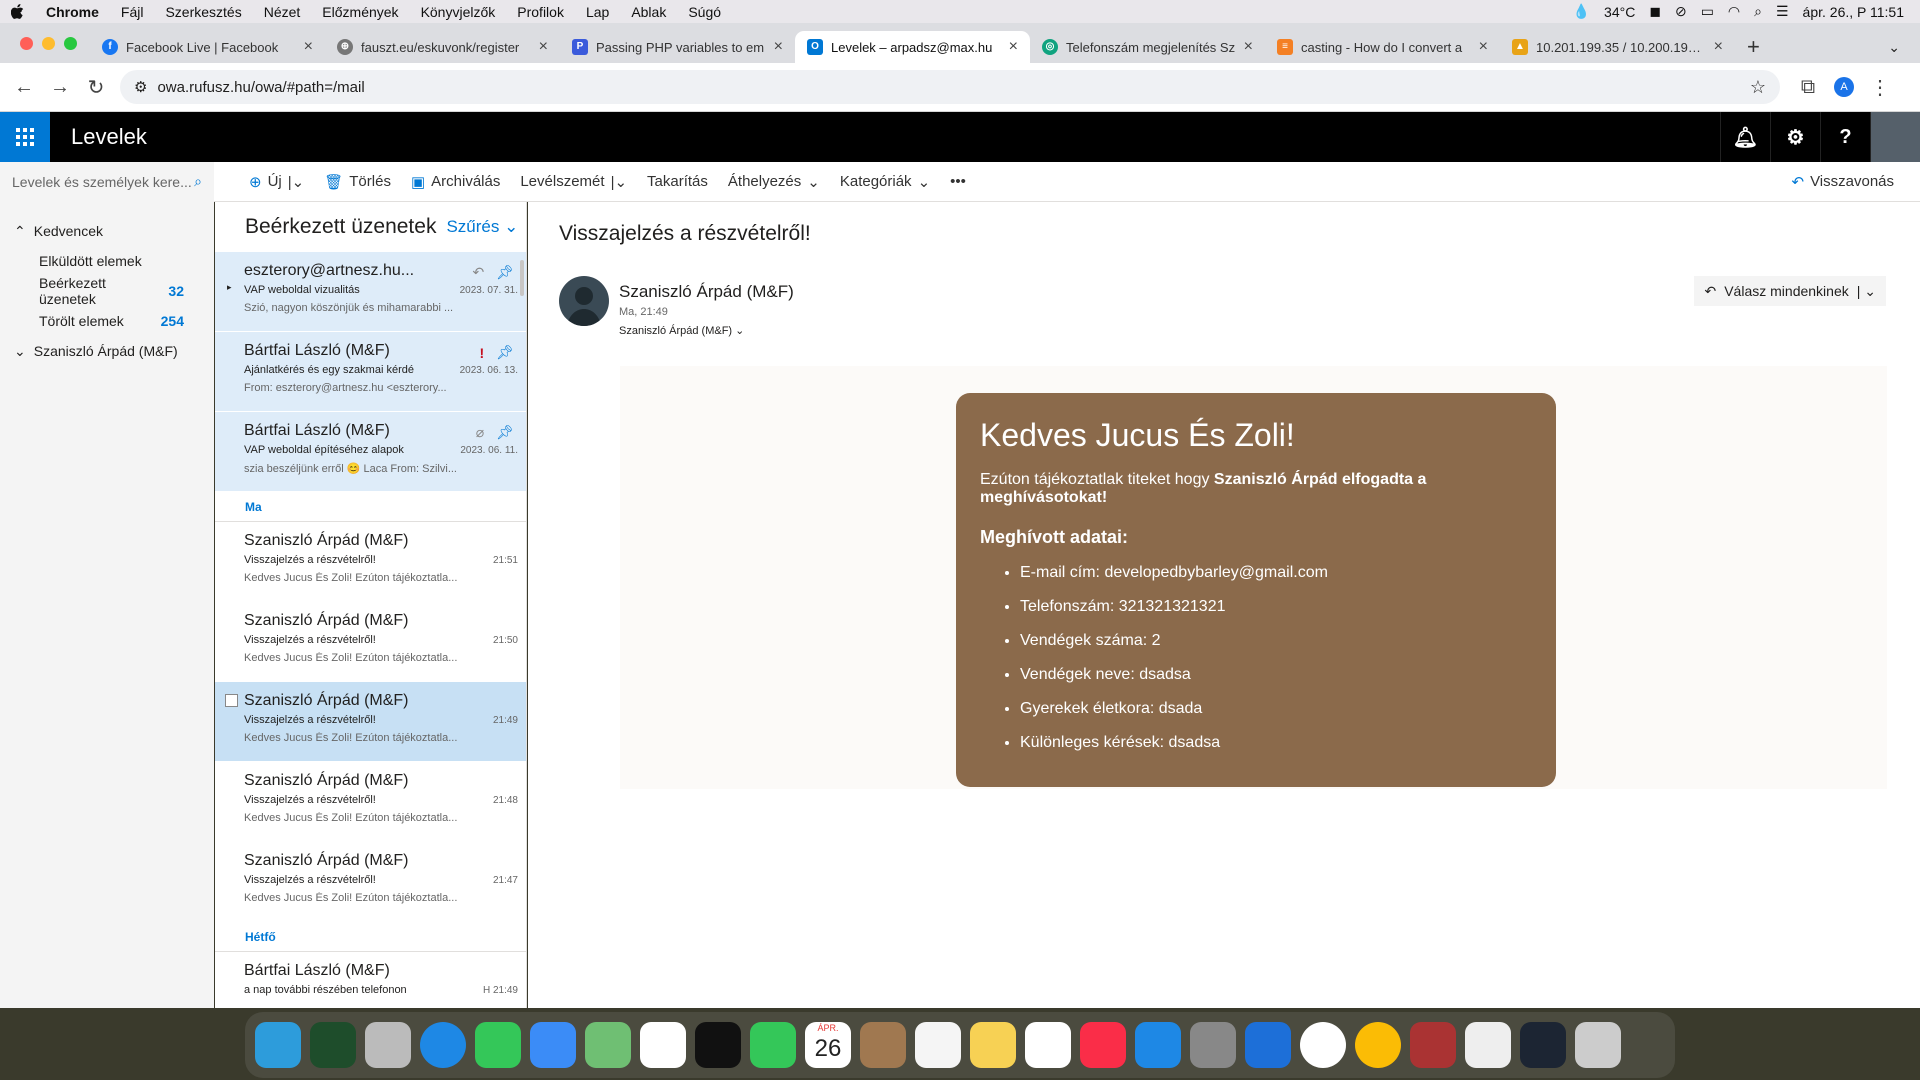 Image resolution: width=1920 pixels, height=1080 pixels. What do you see at coordinates (72, 12) in the screenshot?
I see `menu-app-name: Chrome` at bounding box center [72, 12].